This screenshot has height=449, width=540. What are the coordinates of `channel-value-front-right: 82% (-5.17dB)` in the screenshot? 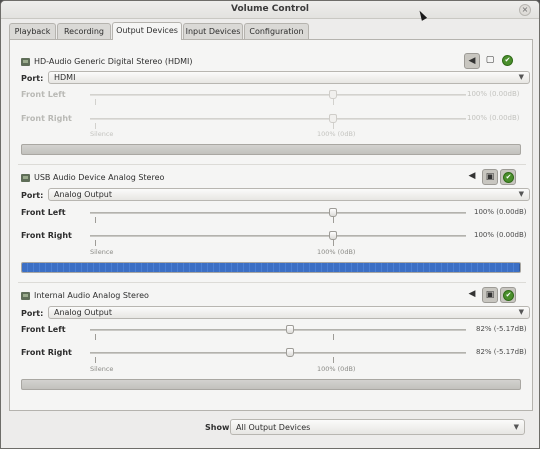 It's located at (501, 352).